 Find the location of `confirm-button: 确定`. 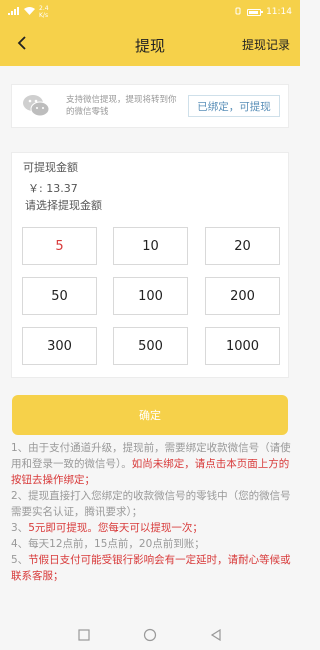

confirm-button: 确定 is located at coordinates (150, 415).